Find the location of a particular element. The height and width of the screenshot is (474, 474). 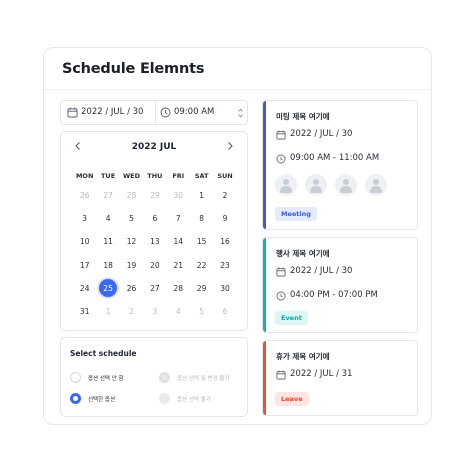

option-selected: 선택한 옵션 is located at coordinates (92, 398).